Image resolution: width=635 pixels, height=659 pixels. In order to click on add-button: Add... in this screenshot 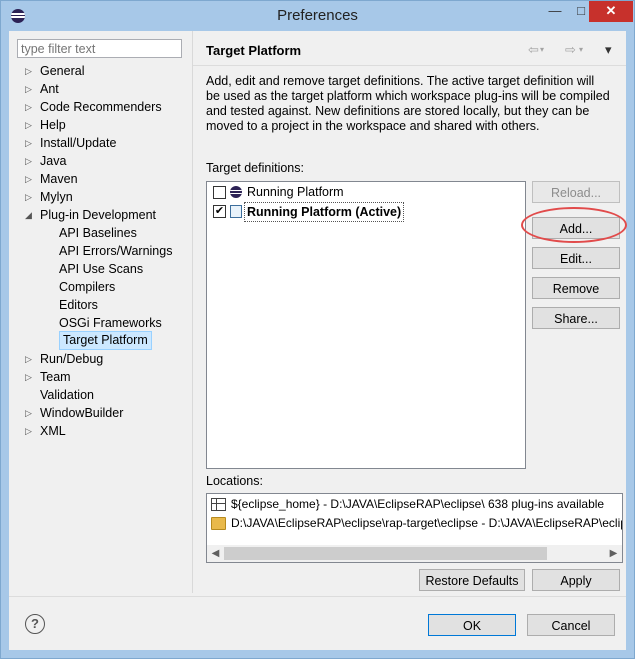, I will do `click(576, 228)`.